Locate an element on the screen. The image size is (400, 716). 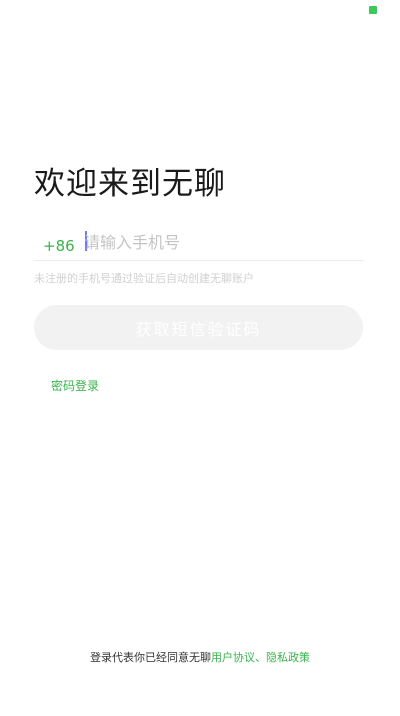
page-title: 欢迎来到无聊 is located at coordinates (130, 184).